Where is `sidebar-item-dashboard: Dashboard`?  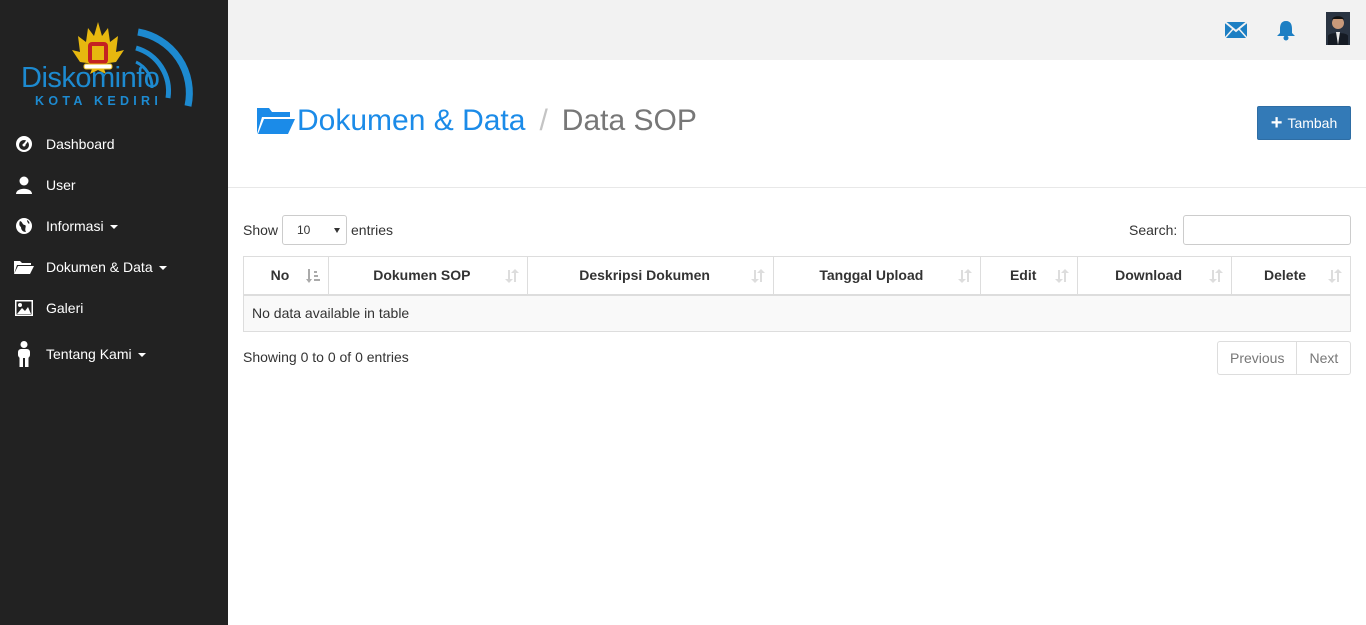 sidebar-item-dashboard: Dashboard is located at coordinates (114, 143).